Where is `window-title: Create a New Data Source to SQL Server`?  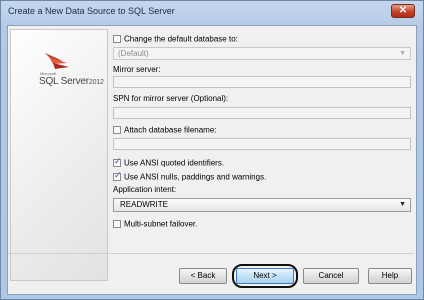
window-title: Create a New Data Source to SQL Server is located at coordinates (91, 11).